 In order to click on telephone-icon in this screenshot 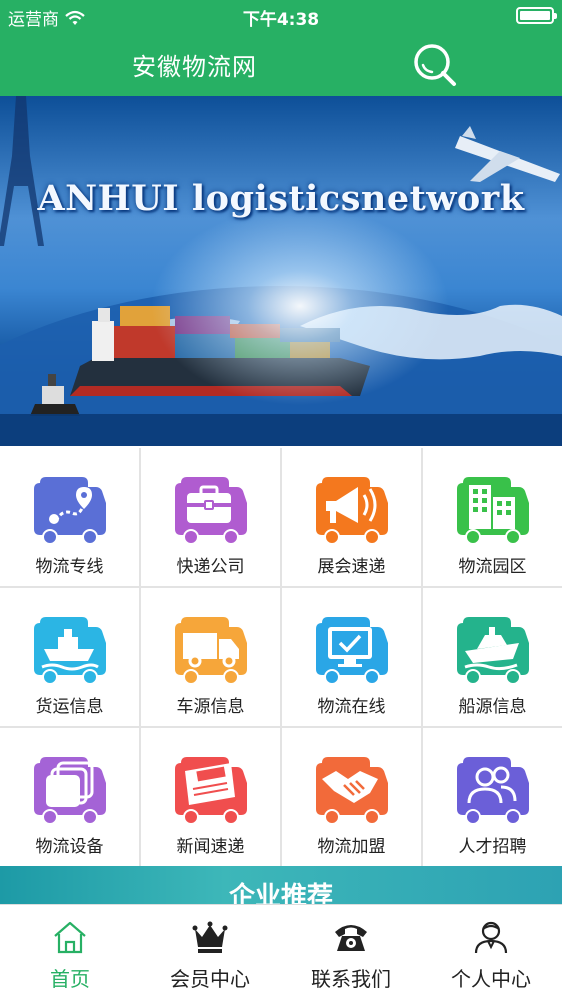, I will do `click(351, 938)`.